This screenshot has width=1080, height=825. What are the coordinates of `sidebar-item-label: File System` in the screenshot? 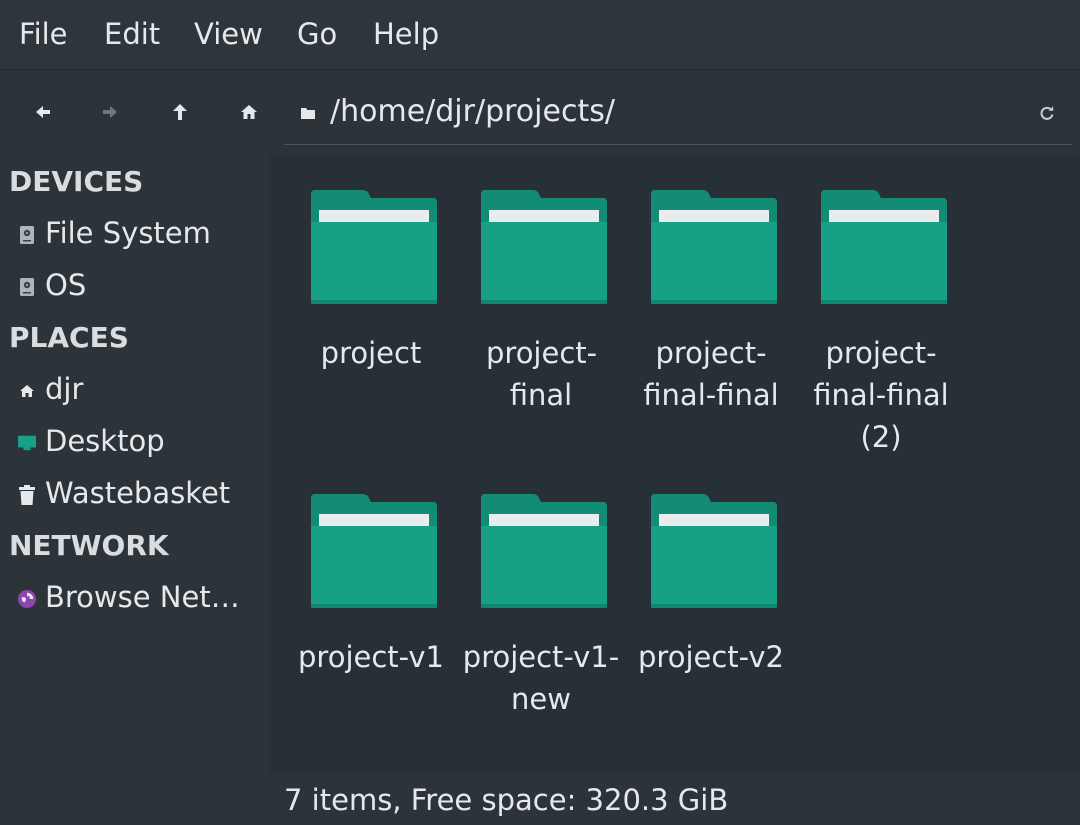 It's located at (128, 233).